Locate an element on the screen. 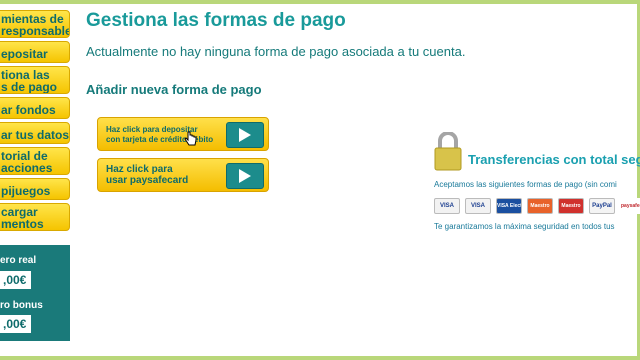 This screenshot has height=360, width=640. balance-panel: ero real ,00€ ro bonus ,00€ is located at coordinates (35, 293).